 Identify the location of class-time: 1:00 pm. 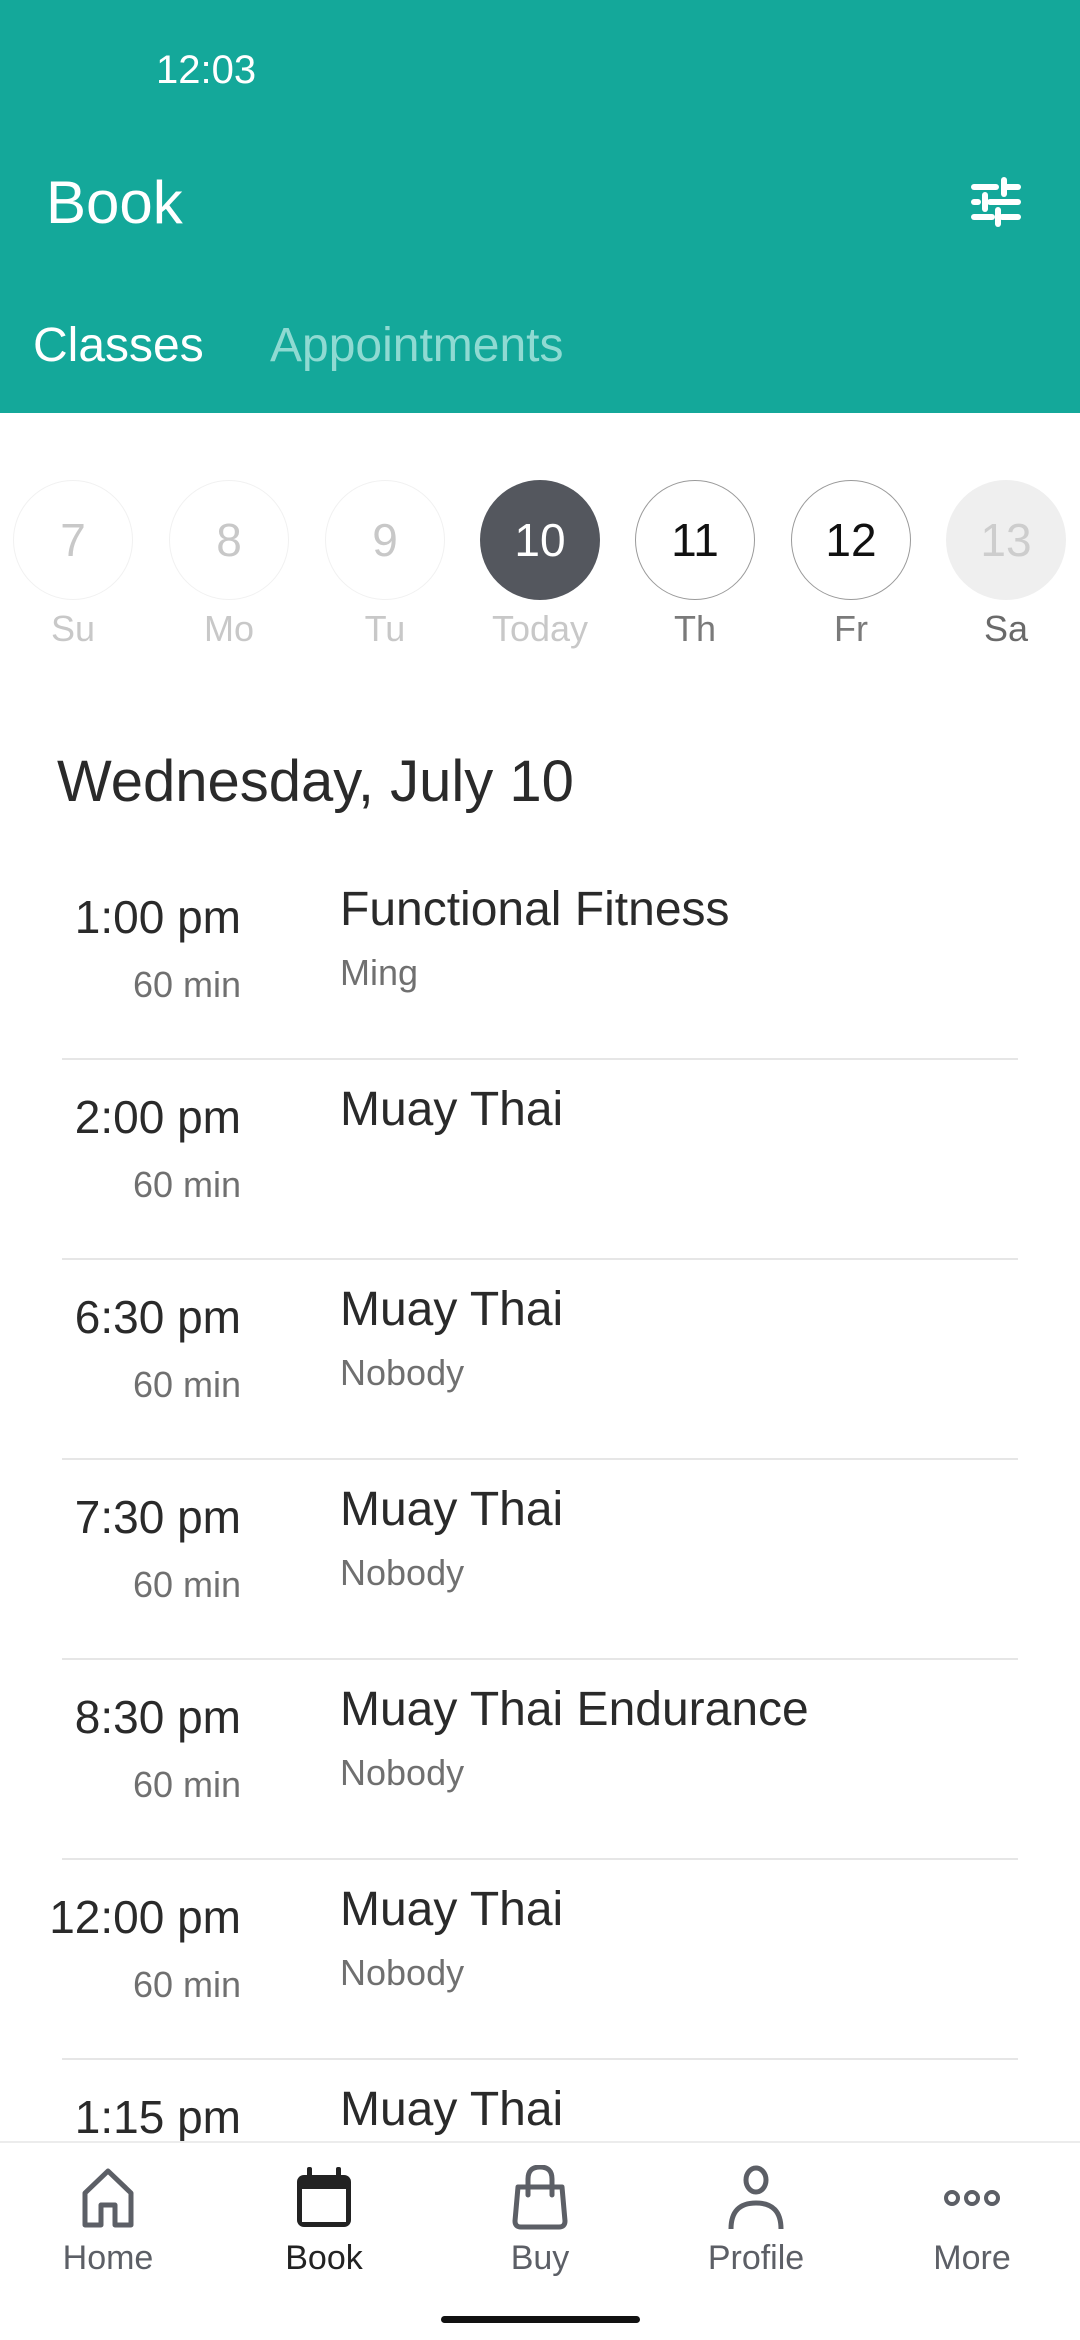
(157, 917).